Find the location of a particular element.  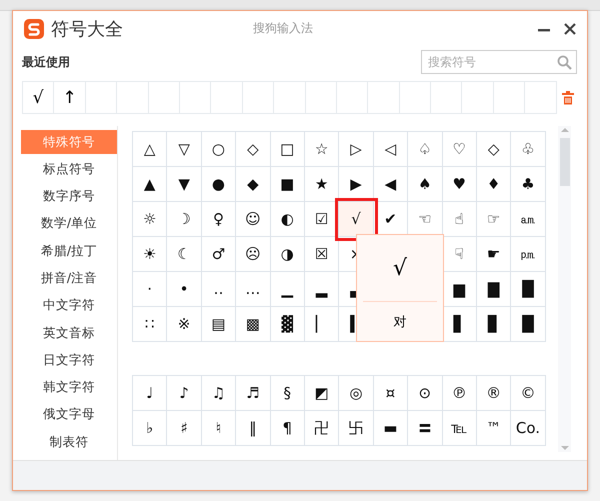

symbol-cell: ♠ is located at coordinates (425, 184).